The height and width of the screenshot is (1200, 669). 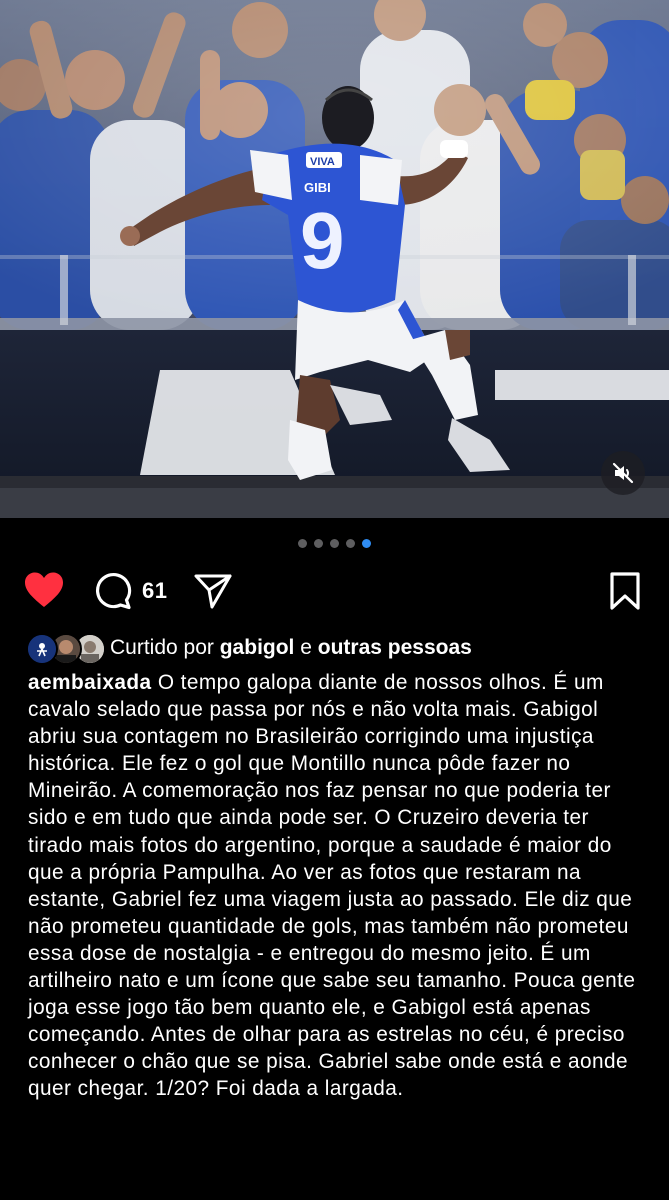 What do you see at coordinates (306, 647) in the screenshot?
I see `liked-by-connector: e` at bounding box center [306, 647].